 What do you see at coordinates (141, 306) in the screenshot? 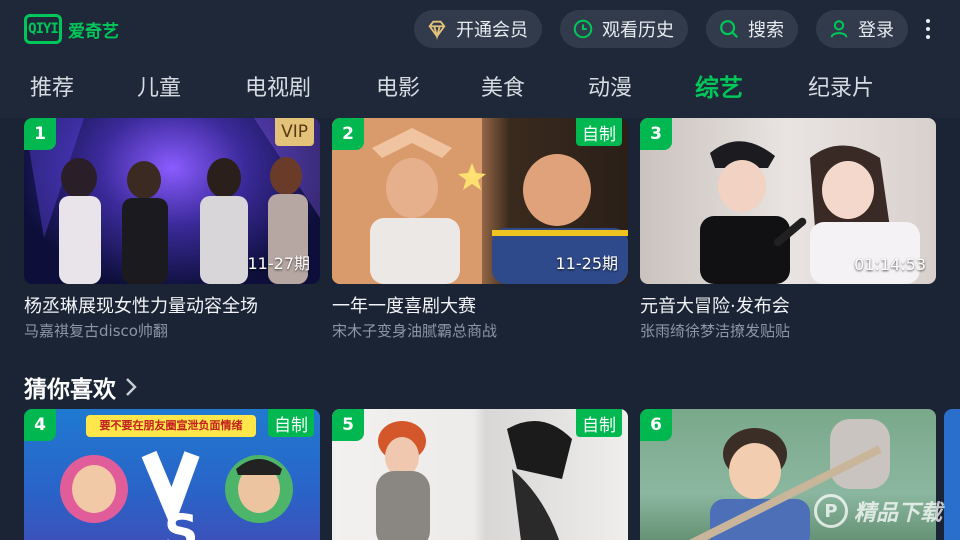
I see `video-title: 杨丞琳展现女性力量动容全场` at bounding box center [141, 306].